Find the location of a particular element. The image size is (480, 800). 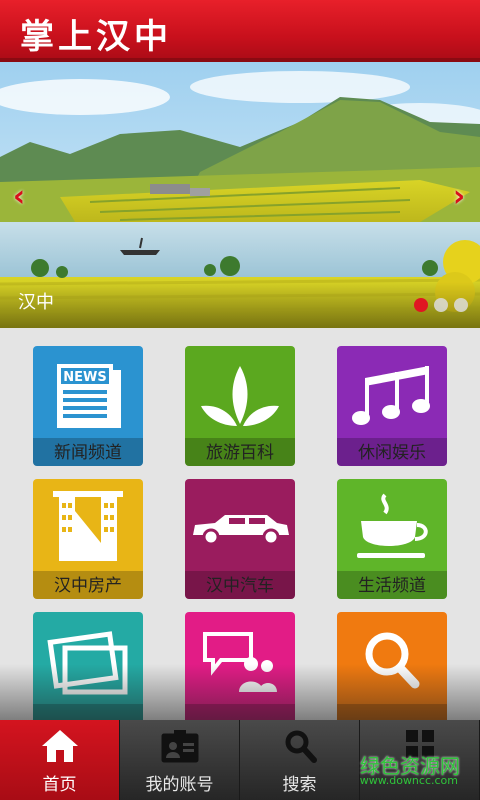

watermark-url: www.downcc.com is located at coordinates (408, 780).